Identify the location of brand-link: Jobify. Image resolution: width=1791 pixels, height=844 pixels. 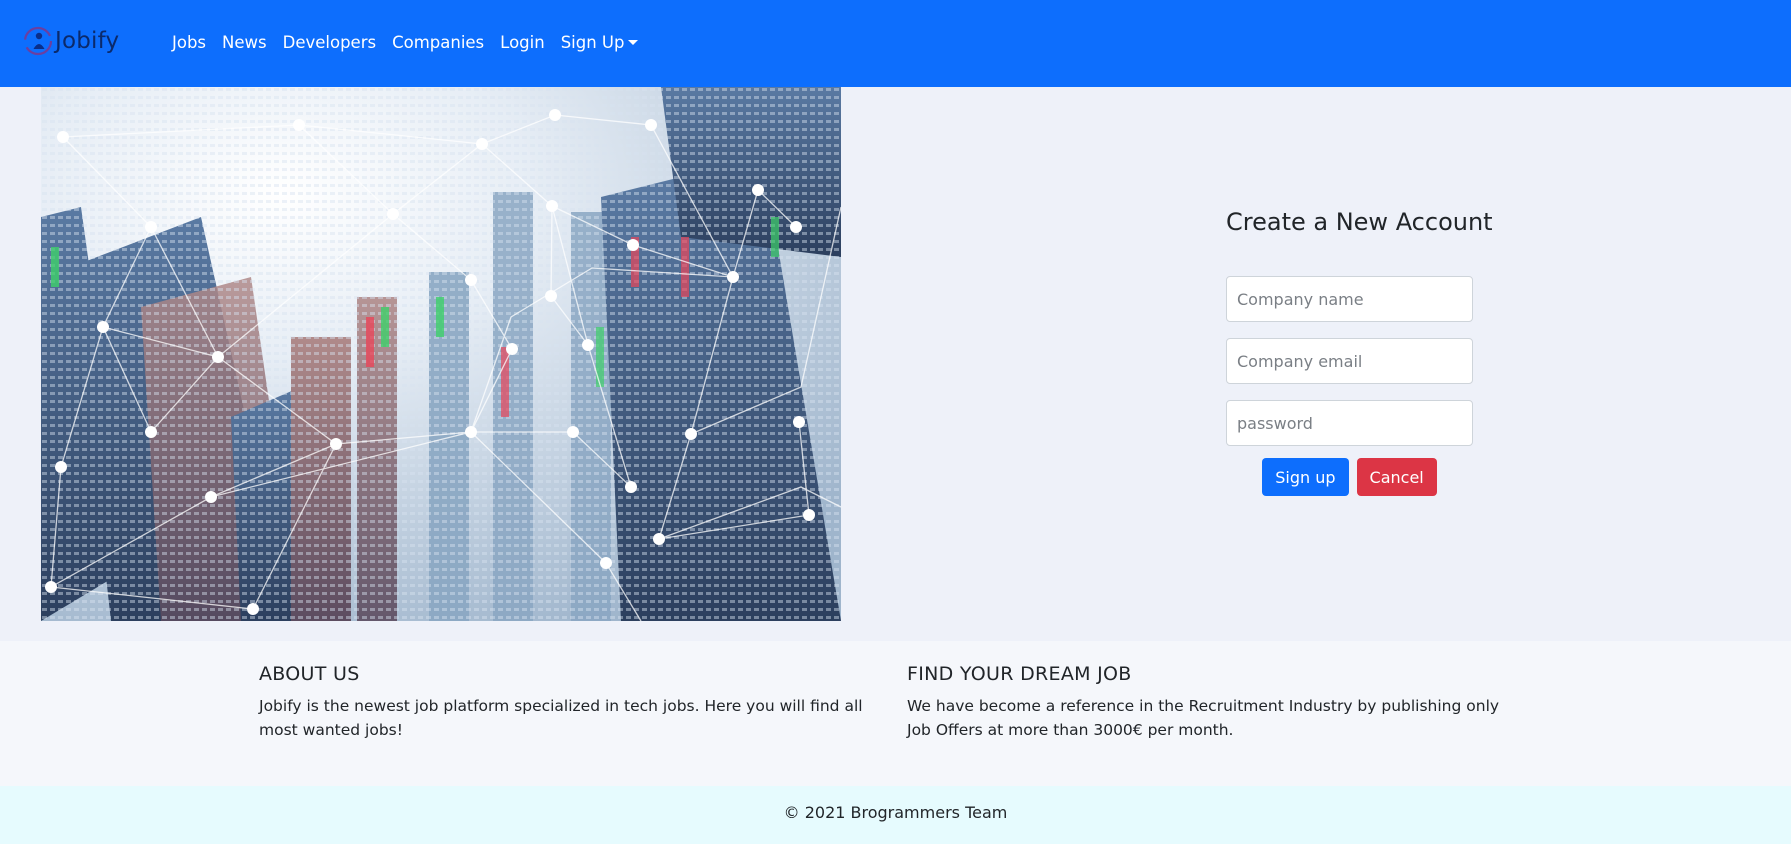
(70, 41).